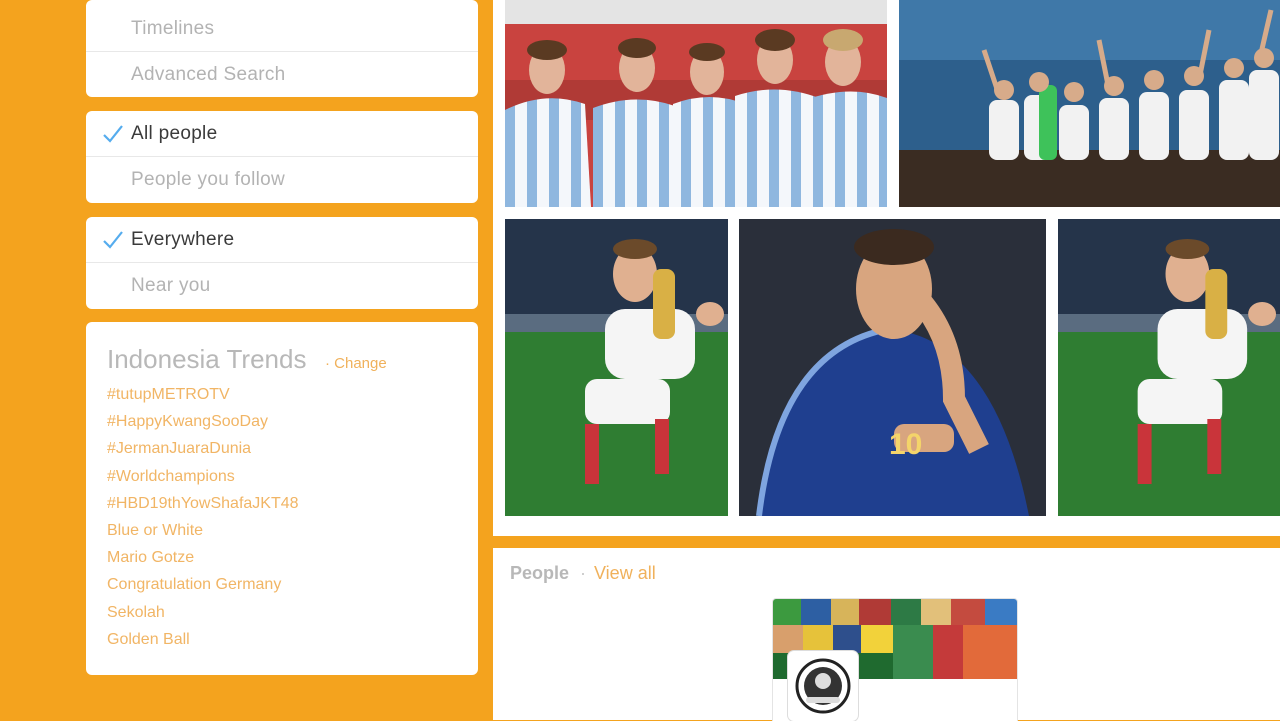 This screenshot has width=1280, height=721. Describe the element at coordinates (171, 285) in the screenshot. I see `filter-label: Near you` at that location.